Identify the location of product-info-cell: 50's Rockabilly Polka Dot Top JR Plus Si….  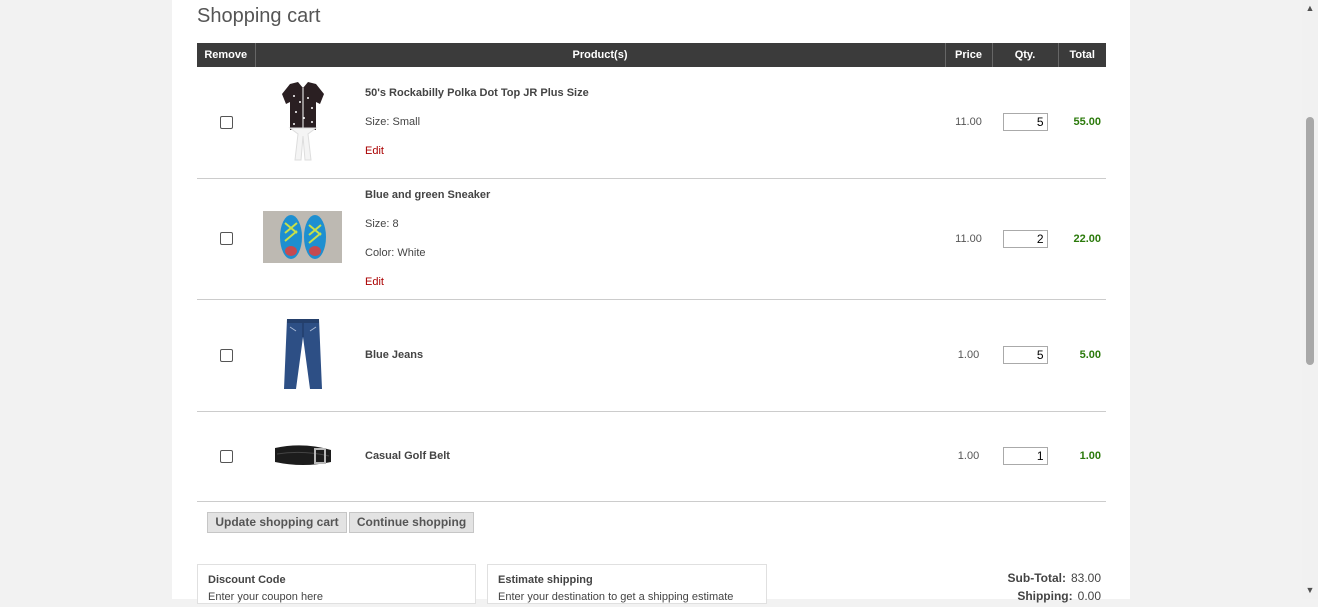
(647, 123).